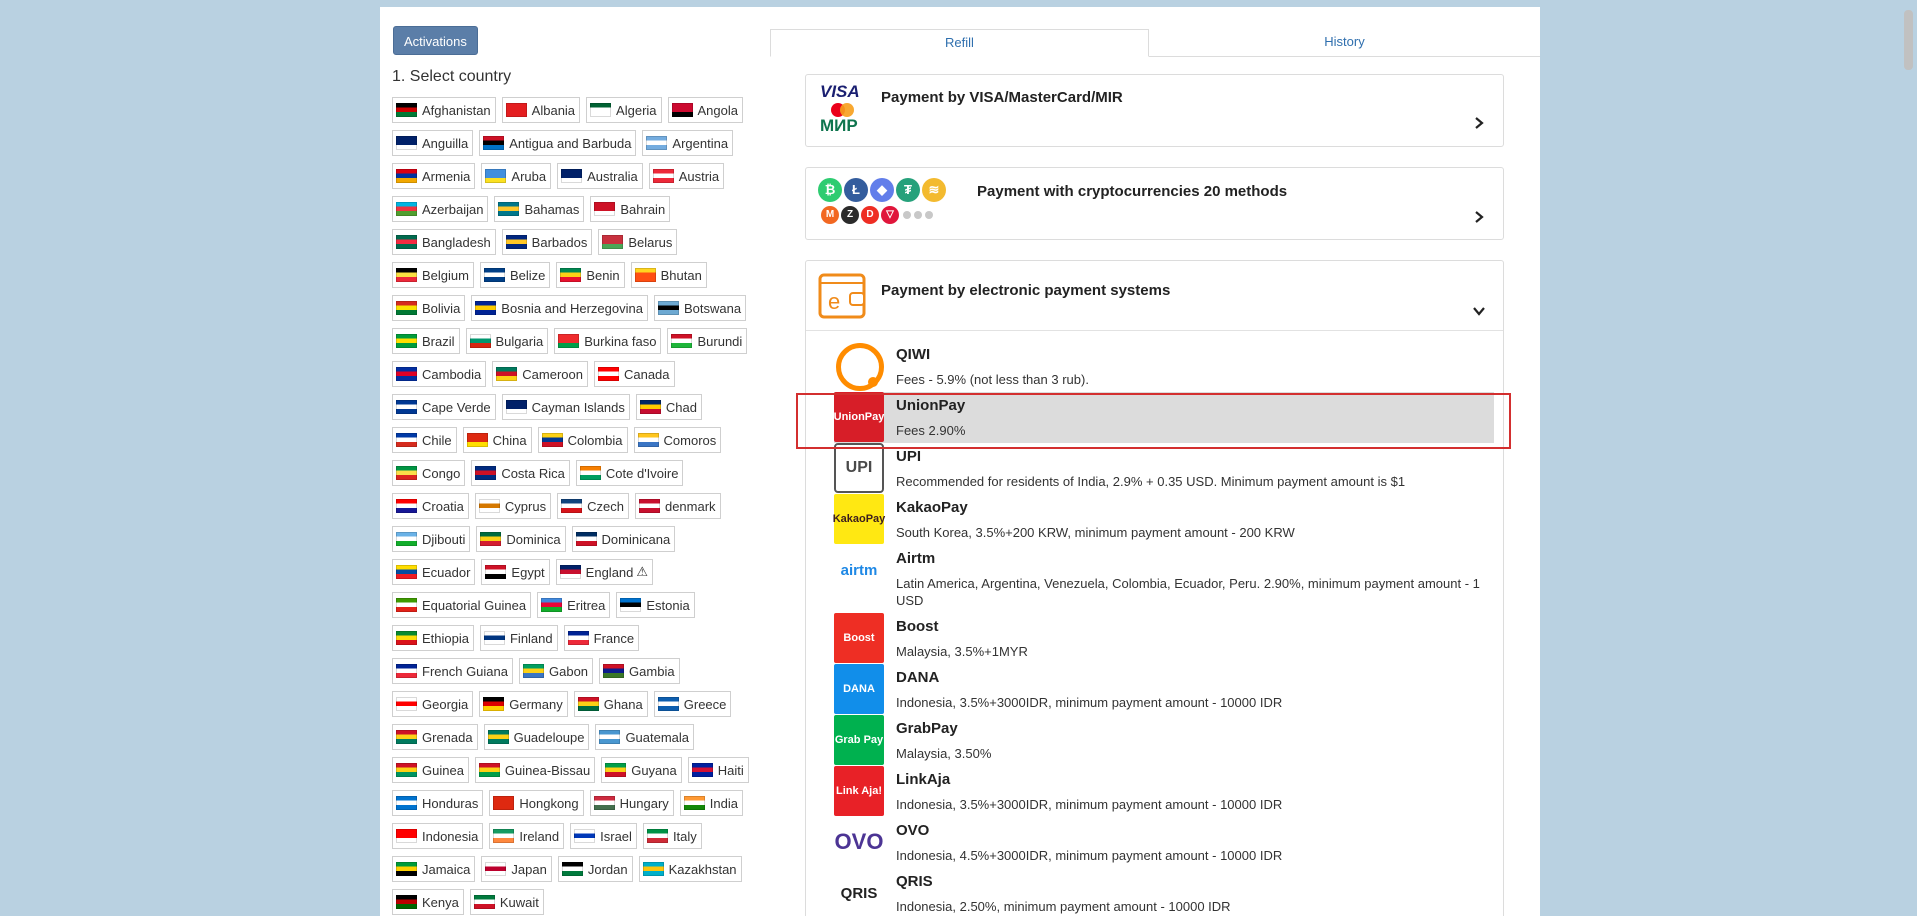 The width and height of the screenshot is (1917, 916). What do you see at coordinates (623, 539) in the screenshot?
I see `country-item: Dominicana` at bounding box center [623, 539].